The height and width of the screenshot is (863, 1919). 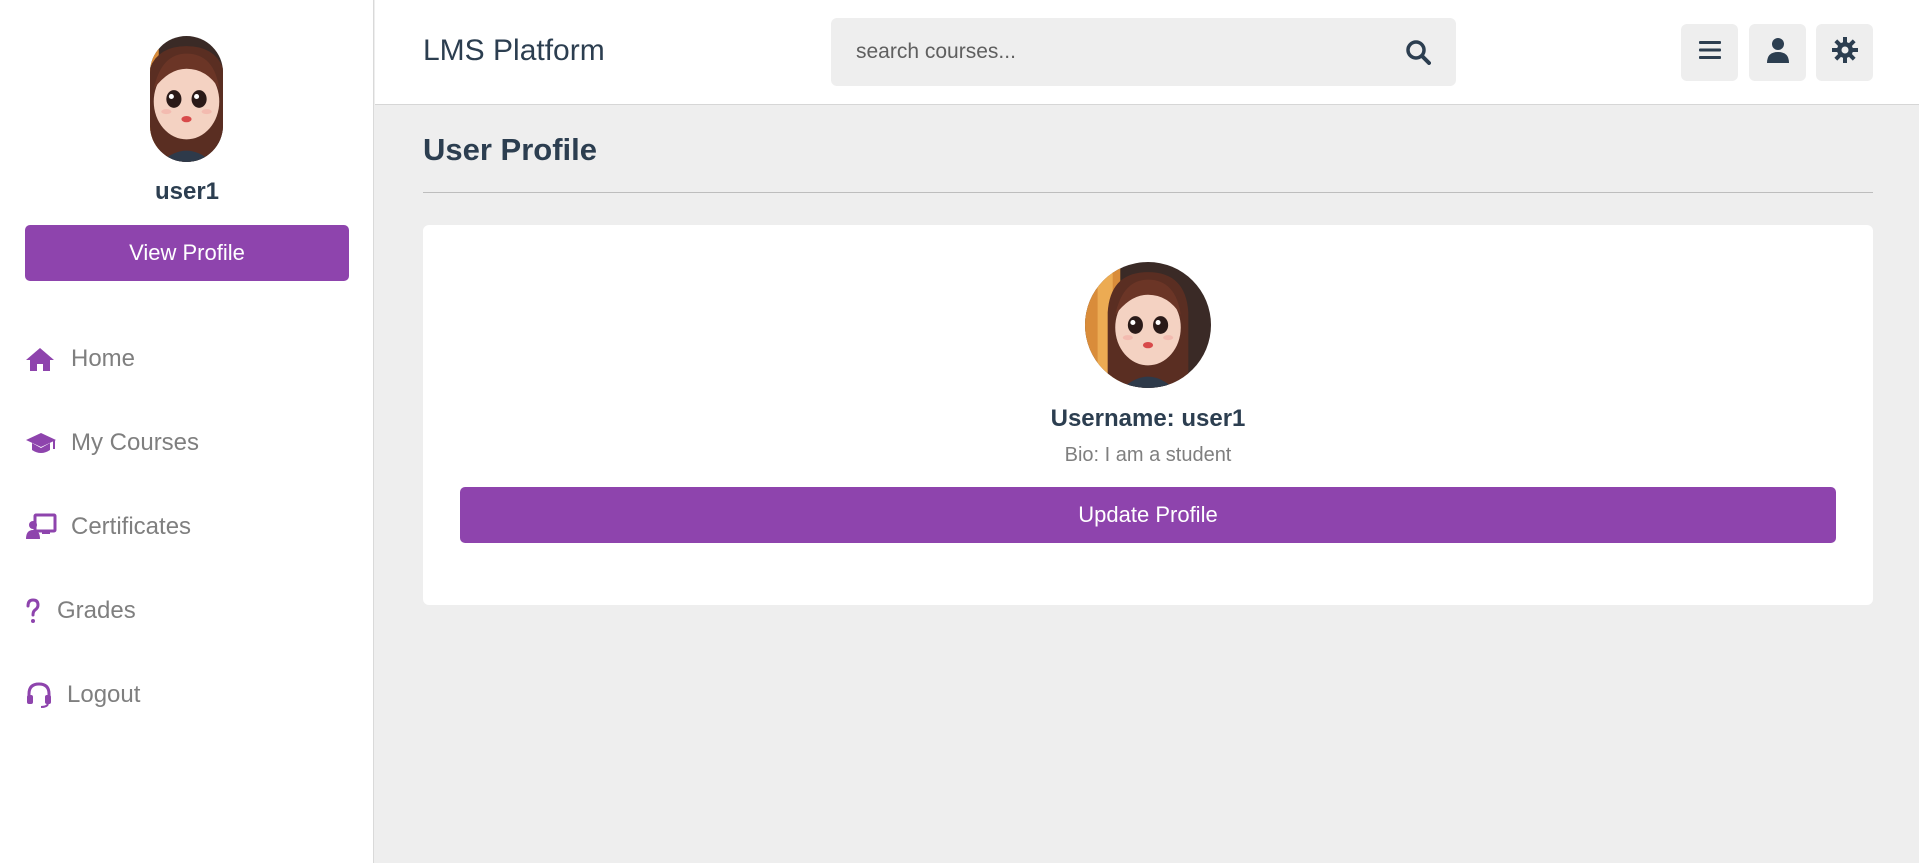 What do you see at coordinates (41, 443) in the screenshot?
I see `graduation-cap-icon` at bounding box center [41, 443].